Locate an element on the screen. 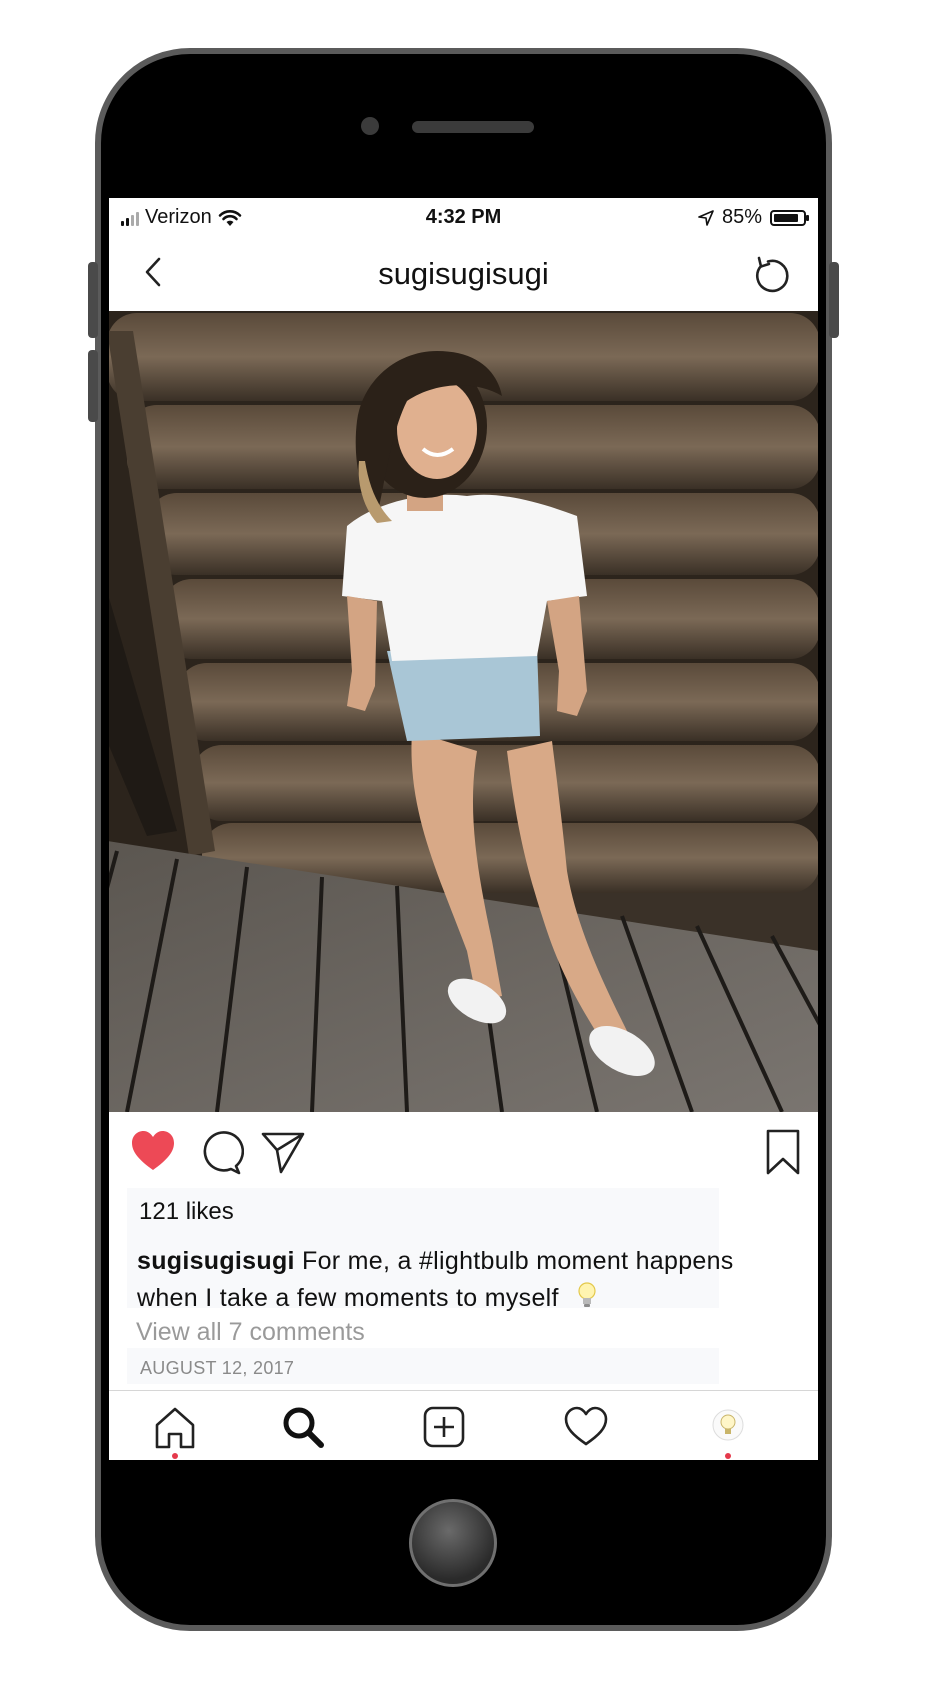 This screenshot has width=925, height=1700. comment-icon is located at coordinates (220, 1152).